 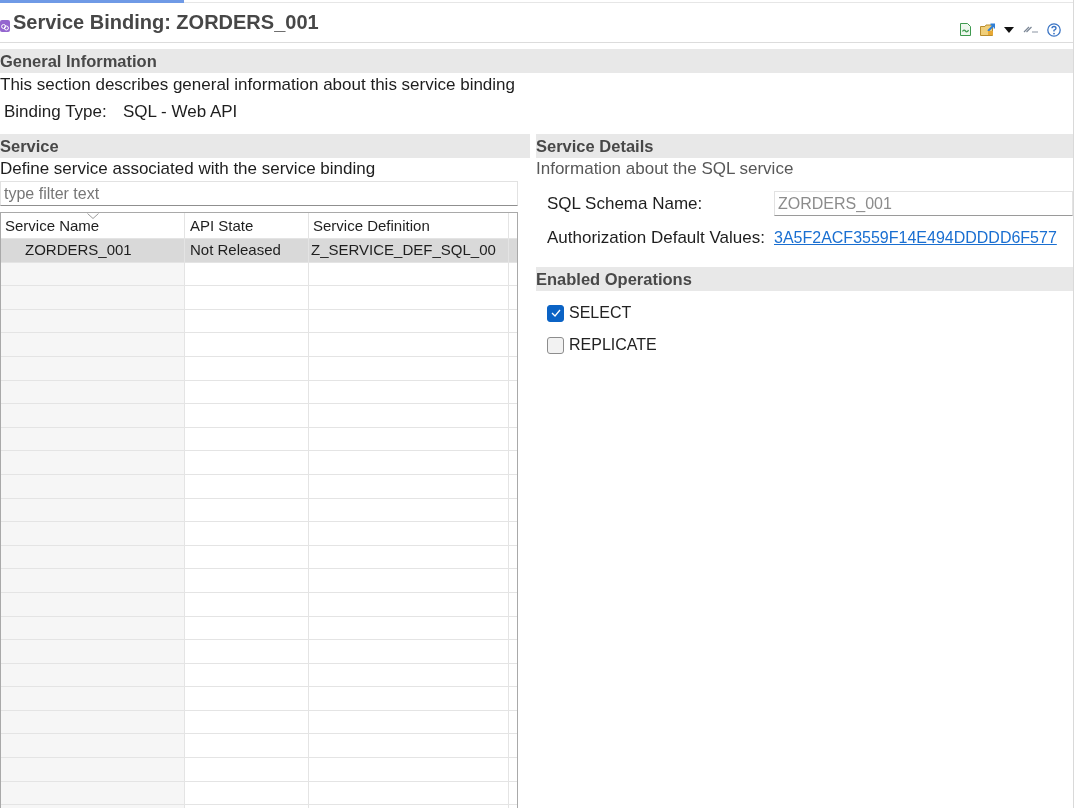 I want to click on chain-link-icon, so click(x=5, y=25).